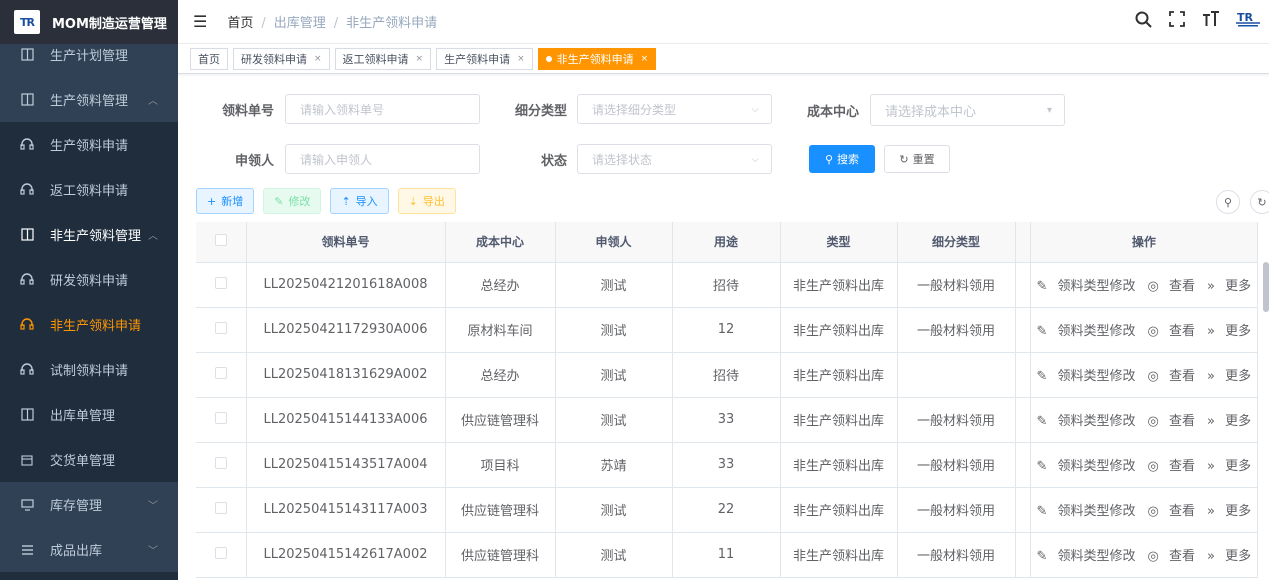 The height and width of the screenshot is (580, 1269). Describe the element at coordinates (723, 59) in the screenshot. I see `tags-view: 首页 研发领料申请 × 返工领料申请 × 生产领料申请 × 非生产领料申请 ×` at that location.